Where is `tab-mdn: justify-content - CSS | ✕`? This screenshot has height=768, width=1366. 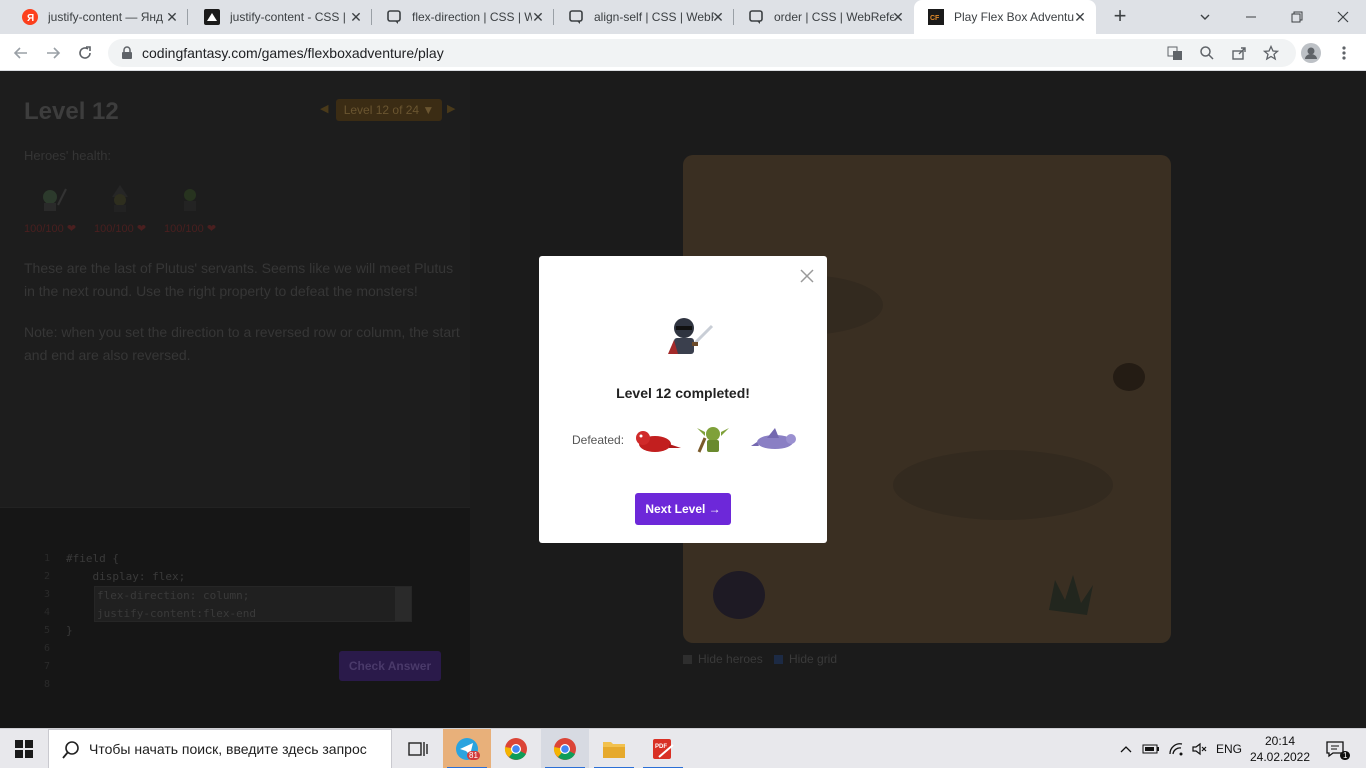 tab-mdn: justify-content - CSS | ✕ is located at coordinates (281, 17).